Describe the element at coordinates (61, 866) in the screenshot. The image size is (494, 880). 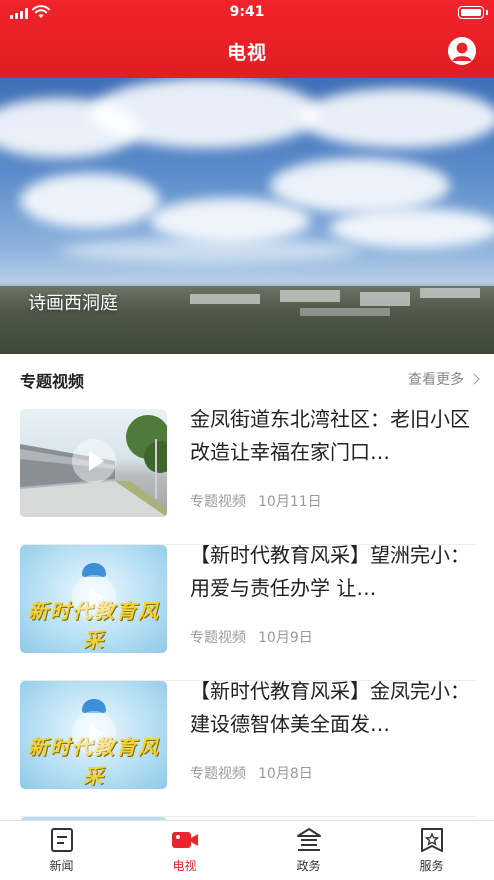
I see `tab-label: 新闻` at that location.